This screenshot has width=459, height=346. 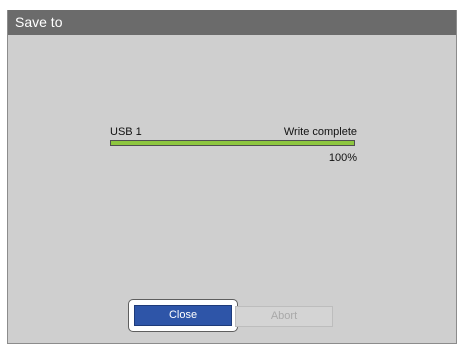 I want to click on write-status-text: Write complete, so click(x=320, y=132).